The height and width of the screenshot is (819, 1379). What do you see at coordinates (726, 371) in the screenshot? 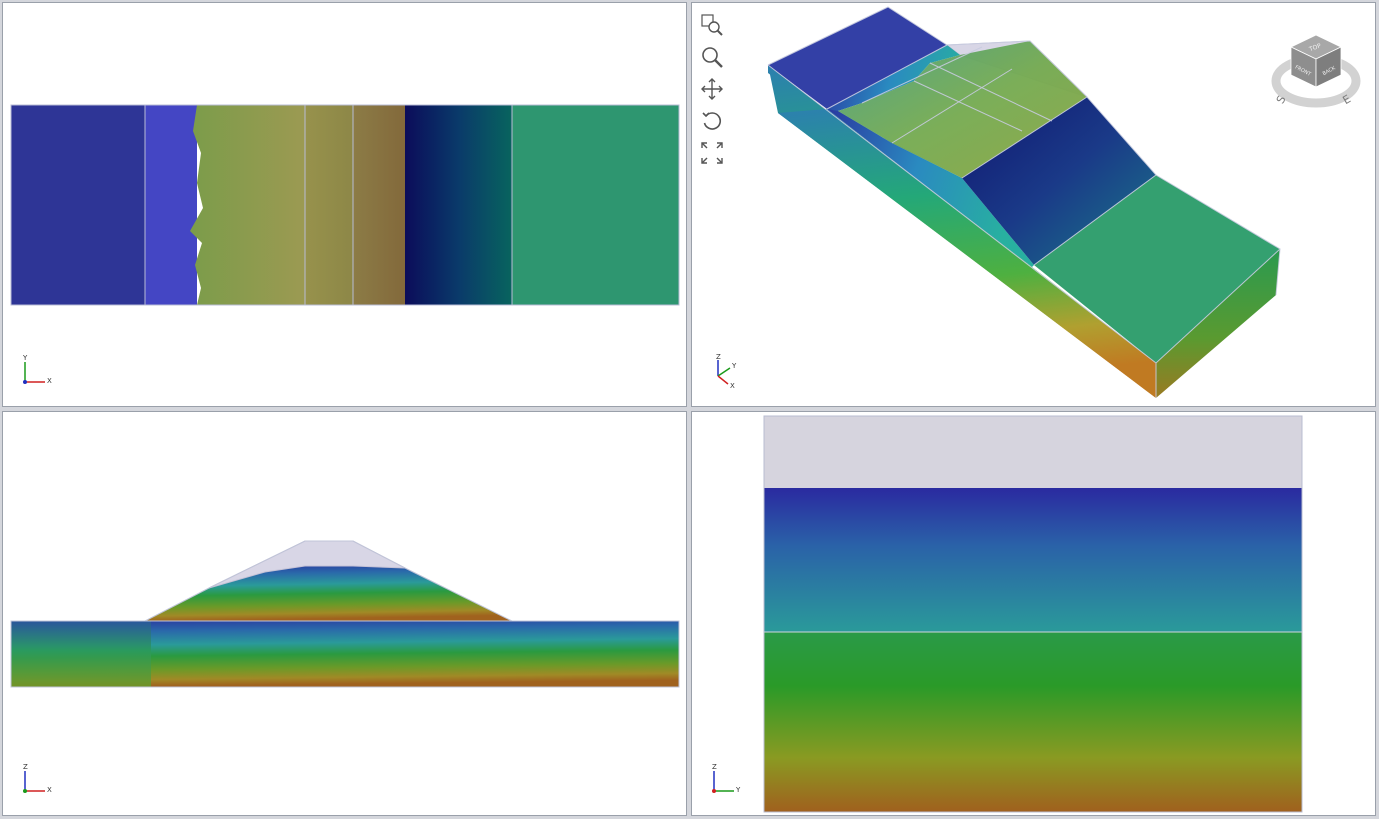
I see `axis-triad: Z Y X` at bounding box center [726, 371].